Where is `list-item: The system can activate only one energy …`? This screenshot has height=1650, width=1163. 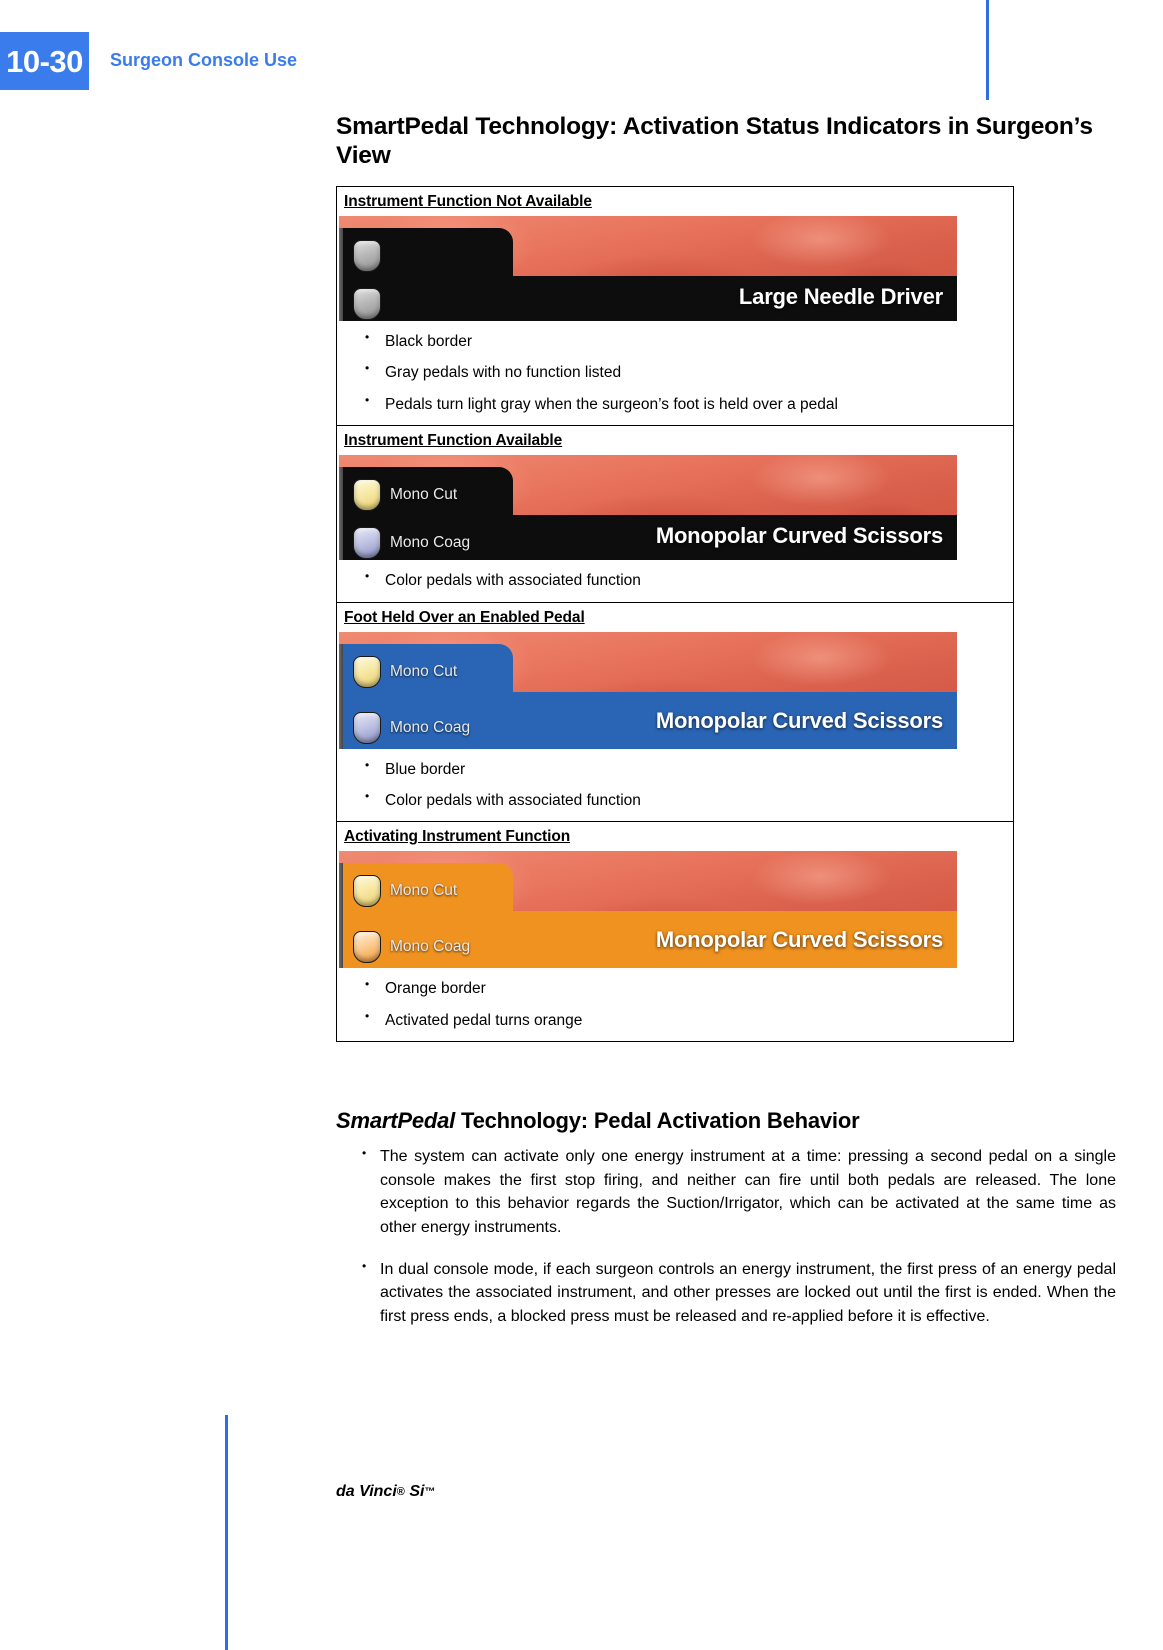 list-item: The system can activate only one energy … is located at coordinates (726, 1192).